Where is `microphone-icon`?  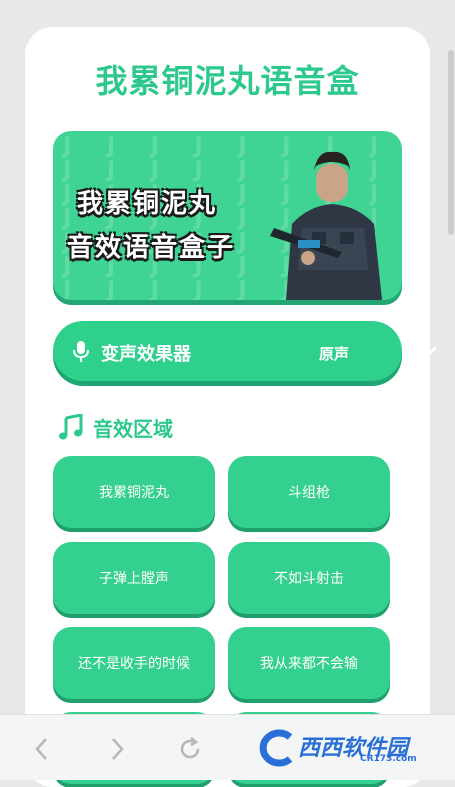 microphone-icon is located at coordinates (81, 351).